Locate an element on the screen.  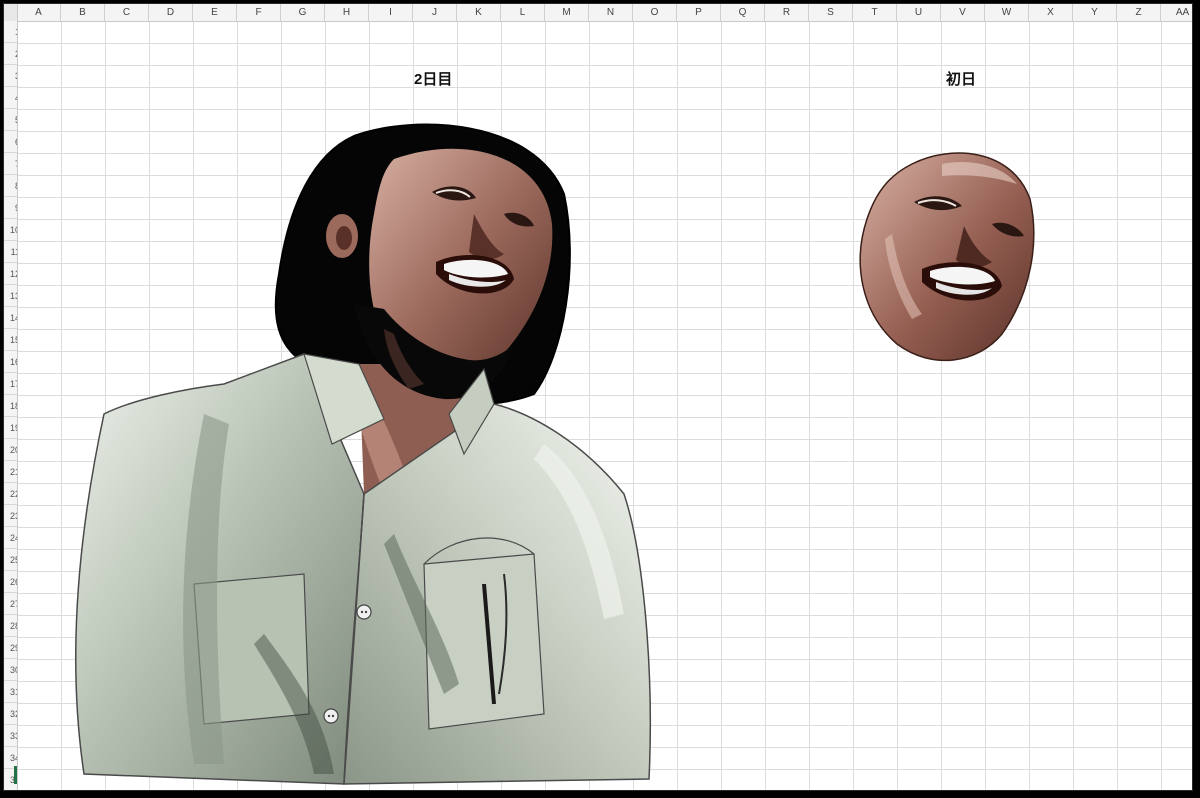
label-day1: 初日 is located at coordinates (961, 78).